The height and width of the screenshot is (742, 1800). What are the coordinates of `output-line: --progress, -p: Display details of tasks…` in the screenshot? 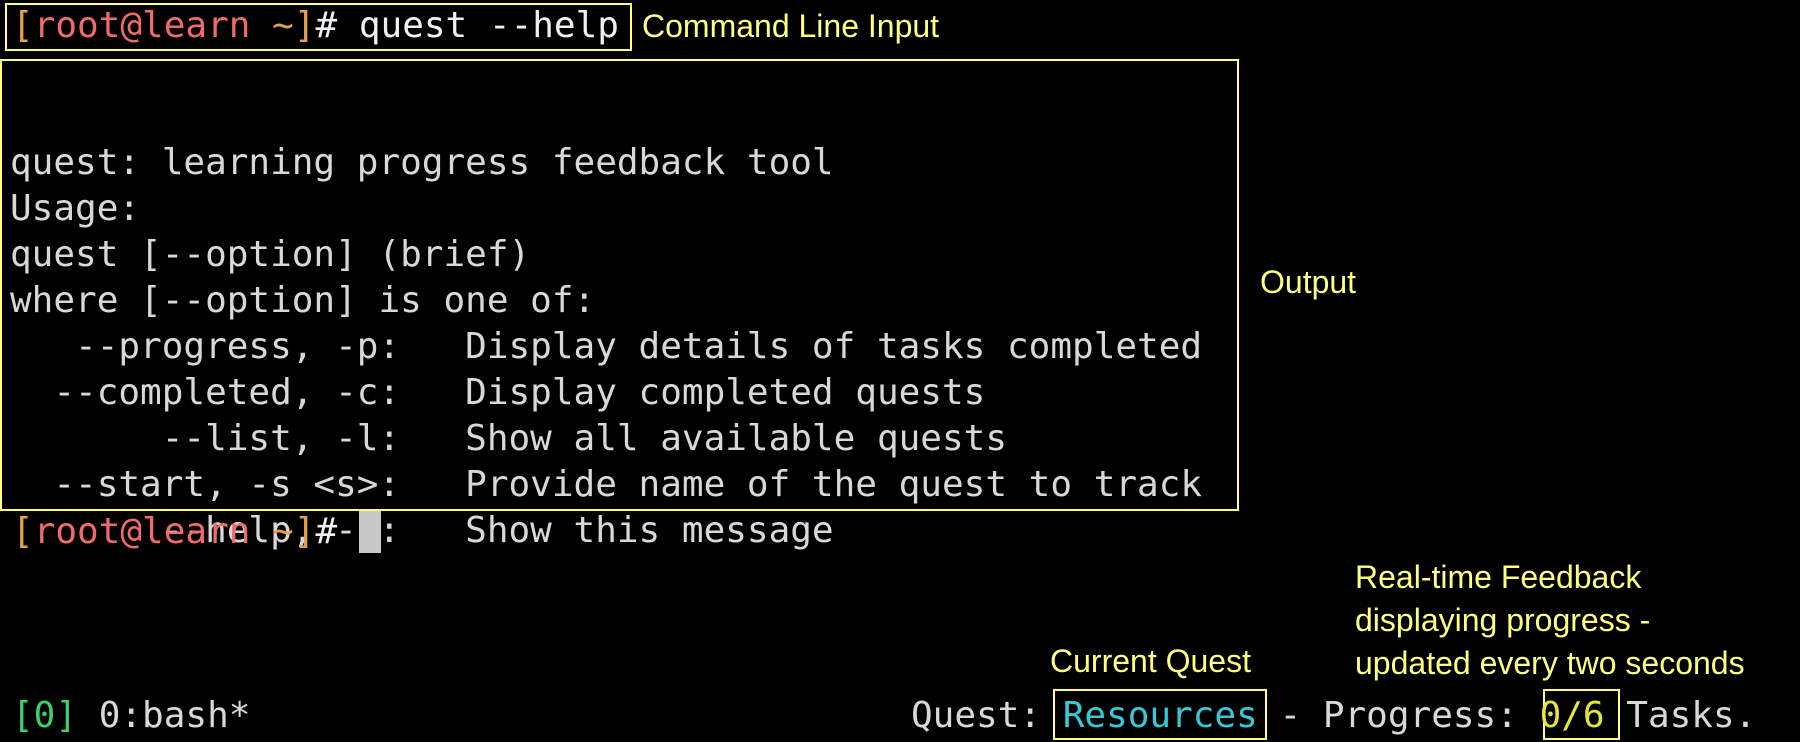 It's located at (606, 346).